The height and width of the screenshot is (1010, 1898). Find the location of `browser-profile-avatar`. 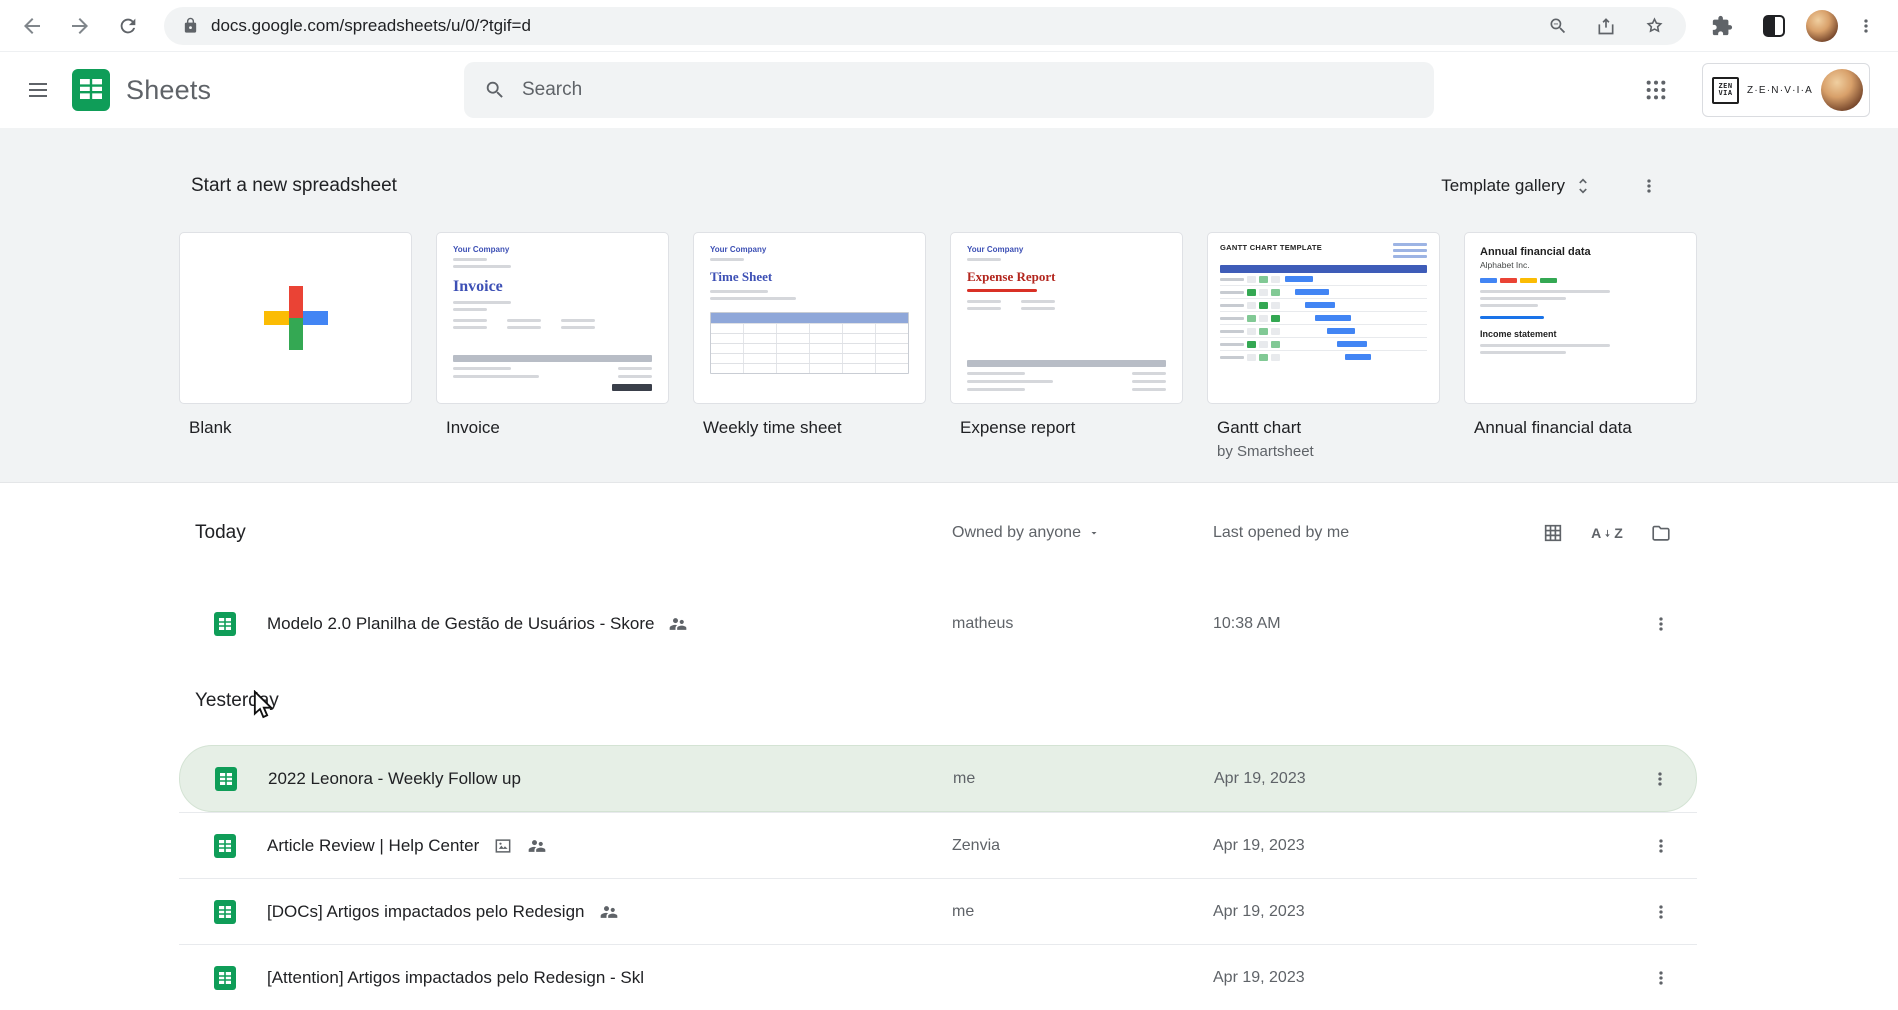

browser-profile-avatar is located at coordinates (1822, 25).